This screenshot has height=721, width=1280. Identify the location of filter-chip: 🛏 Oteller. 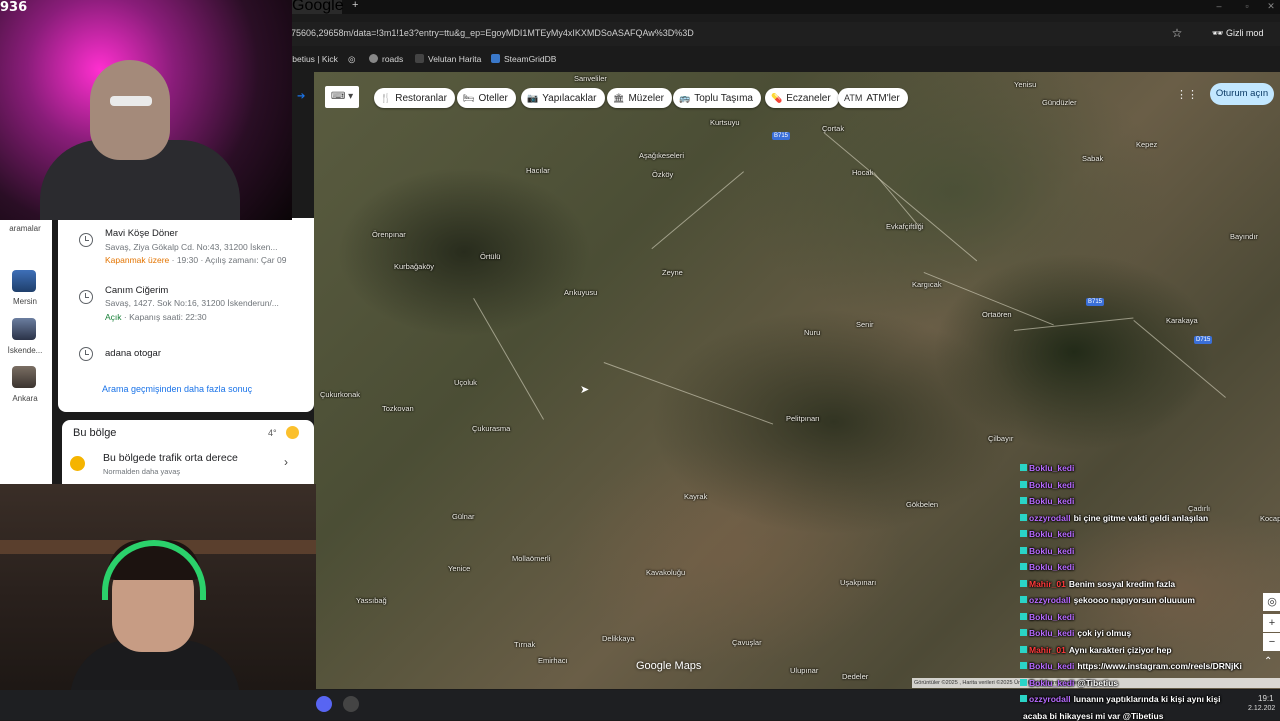
(486, 98).